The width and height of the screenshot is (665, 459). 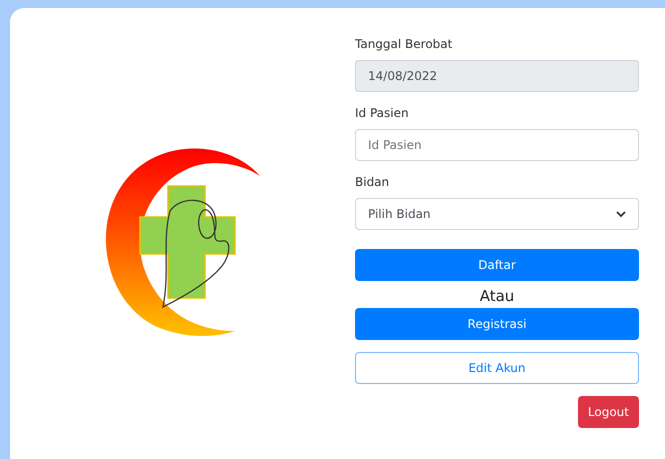 I want to click on field-label: Bidan, so click(x=372, y=182).